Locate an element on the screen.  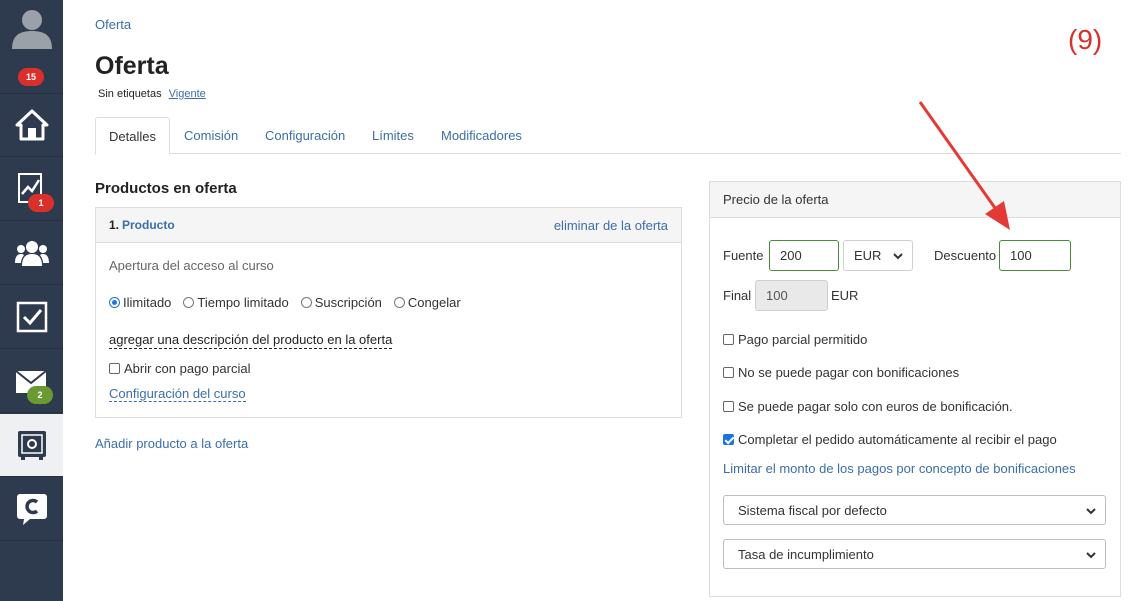
final-currency: EUR is located at coordinates (845, 295).